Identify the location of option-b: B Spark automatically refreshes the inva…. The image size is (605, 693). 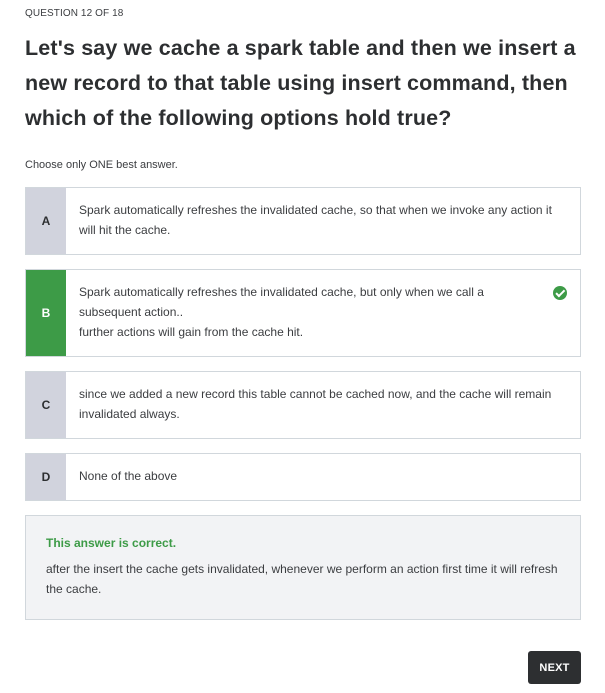
(303, 313).